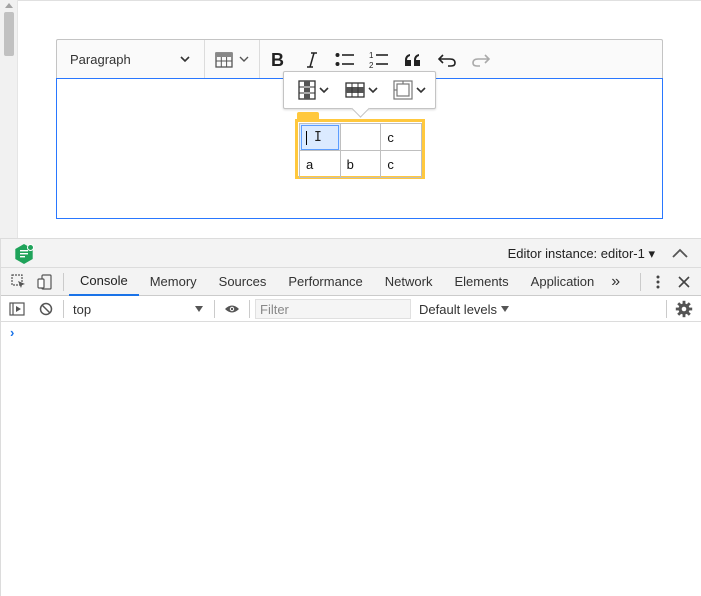 The width and height of the screenshot is (701, 596). Describe the element at coordinates (9, 5) in the screenshot. I see `scroll-up-arrow-icon` at that location.